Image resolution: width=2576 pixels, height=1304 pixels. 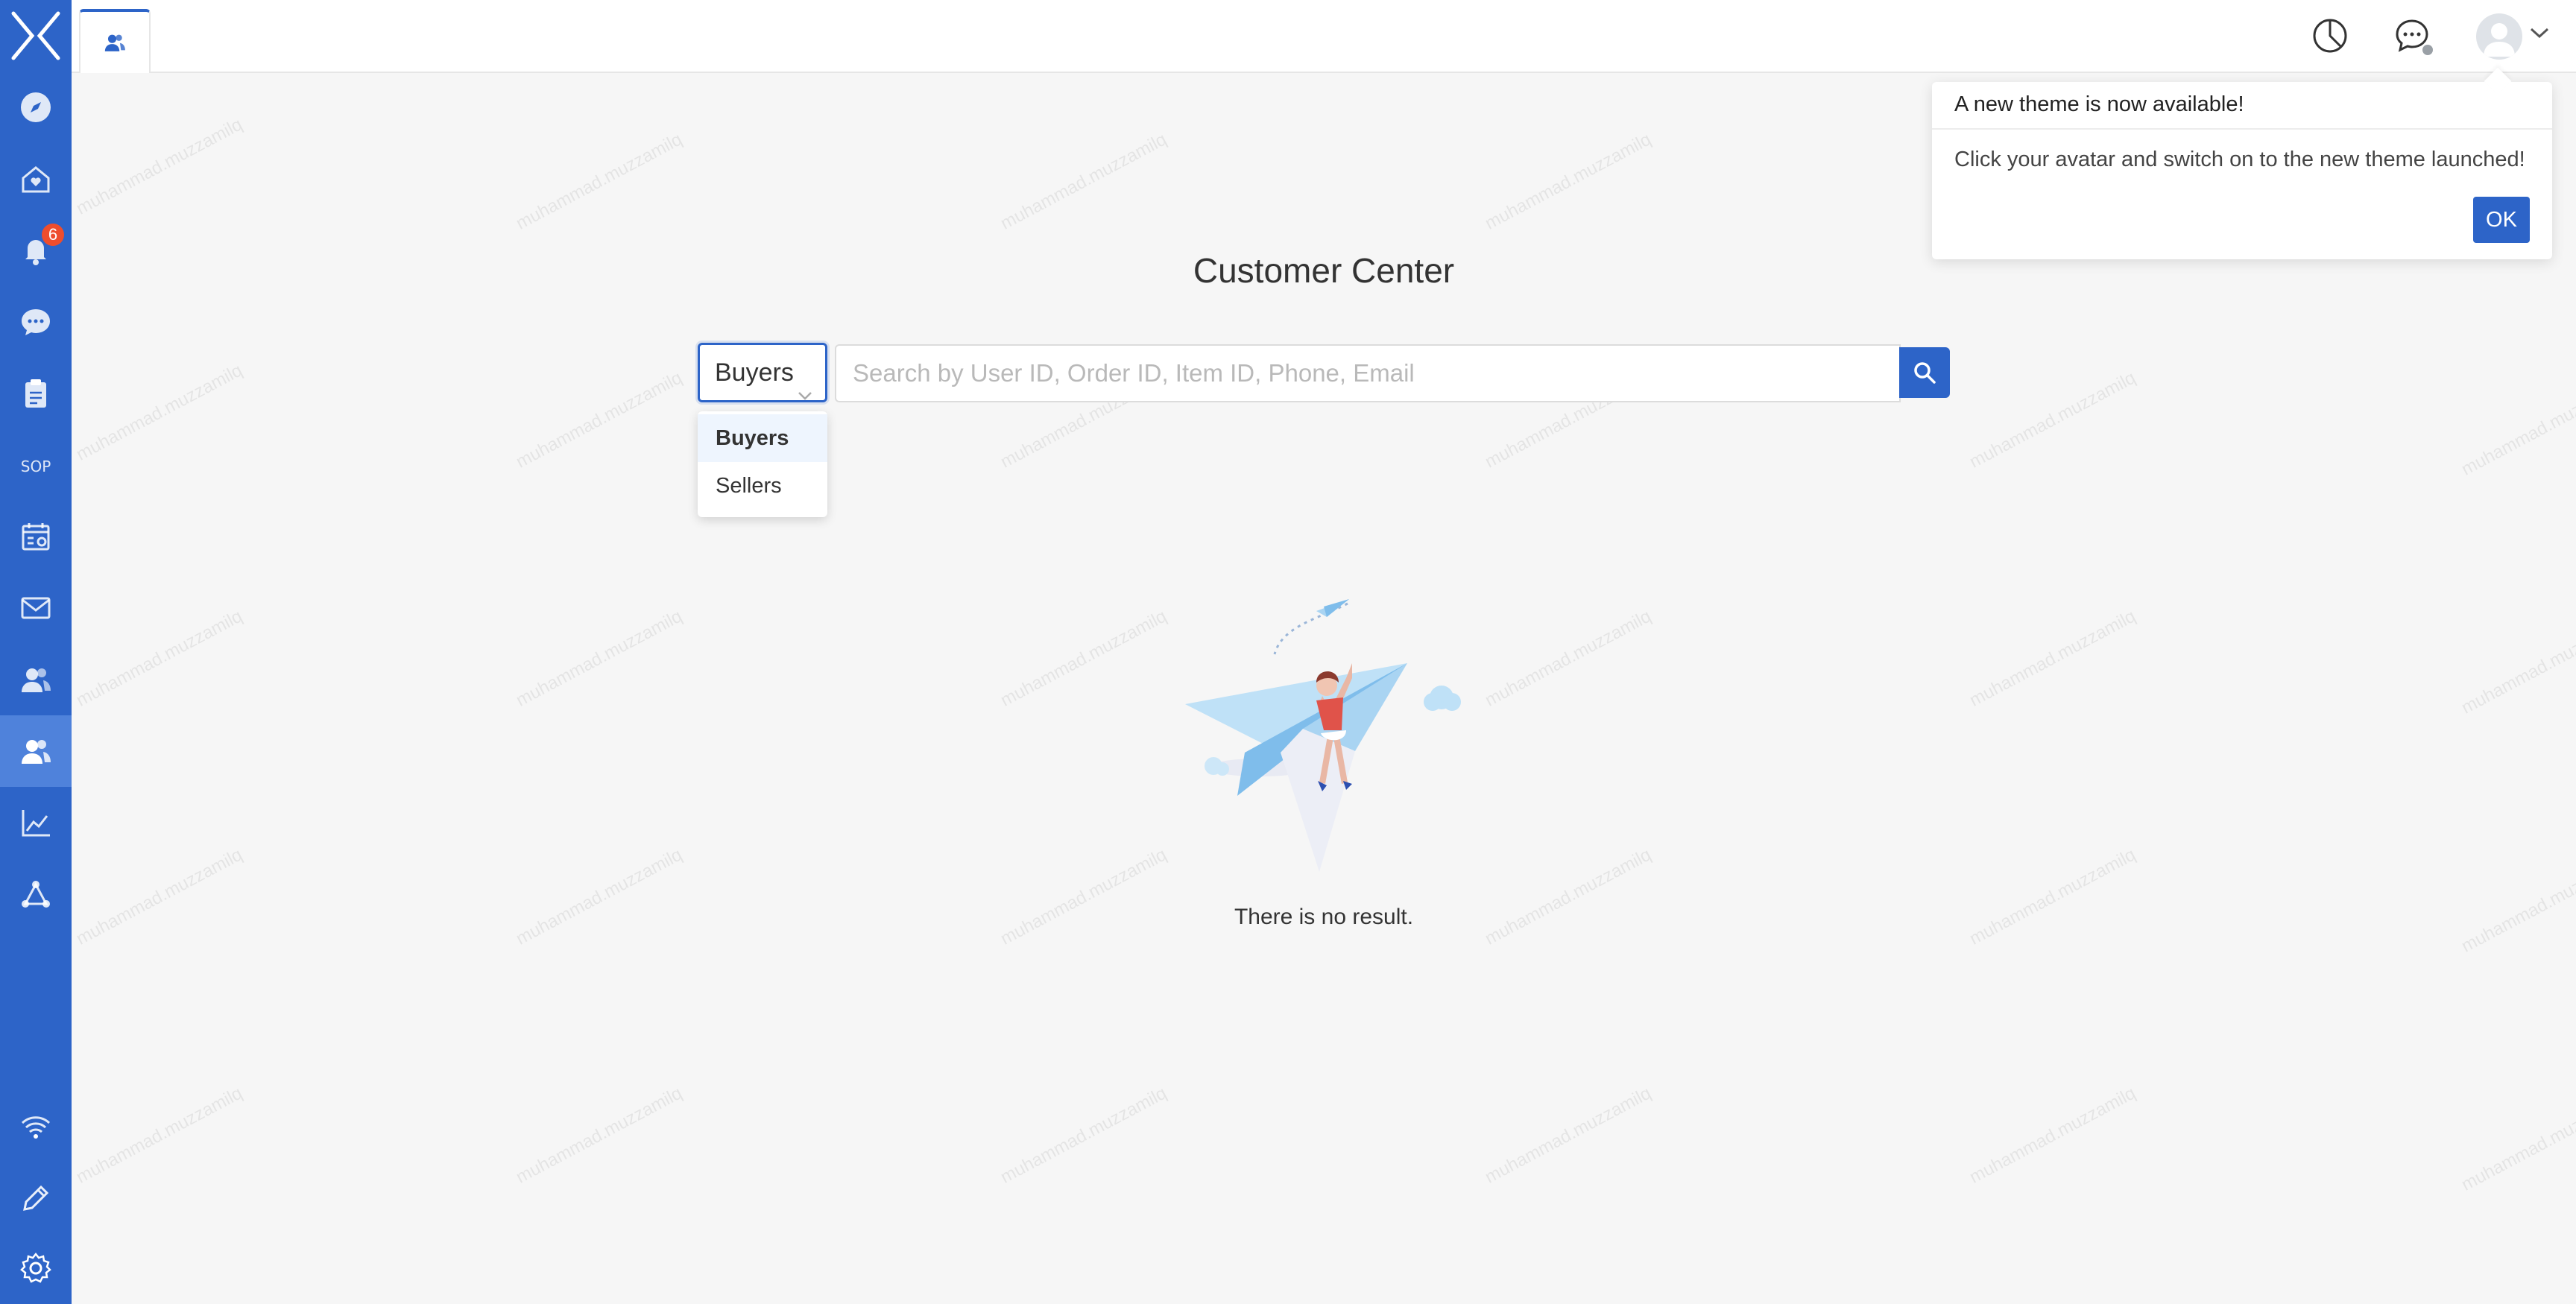 What do you see at coordinates (763, 486) in the screenshot?
I see `dropdown-option-sellers: Sellers` at bounding box center [763, 486].